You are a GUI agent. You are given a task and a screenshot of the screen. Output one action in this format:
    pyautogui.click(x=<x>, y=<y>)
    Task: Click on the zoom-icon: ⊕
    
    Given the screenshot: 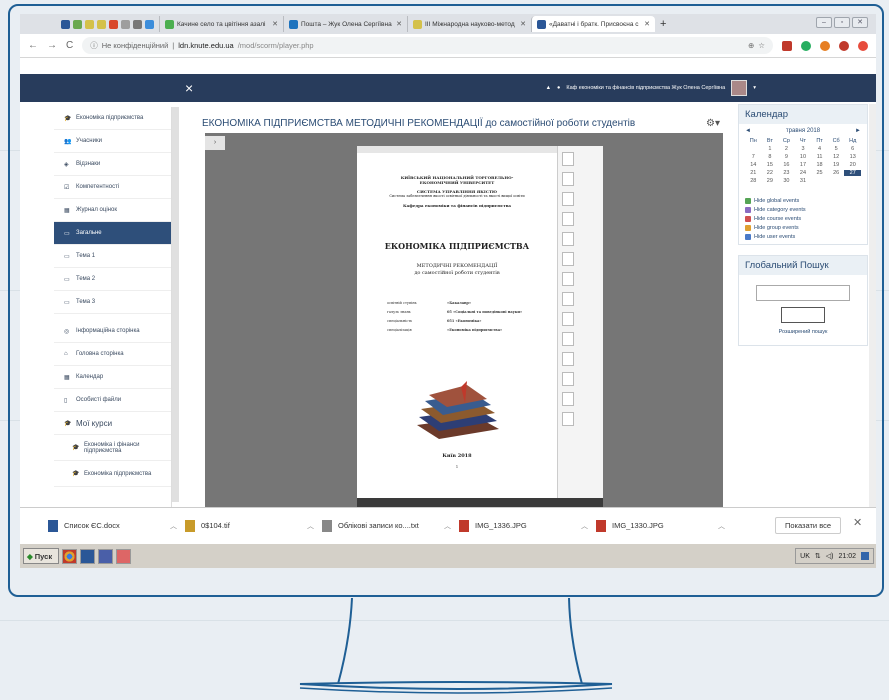 What is the action you would take?
    pyautogui.click(x=751, y=45)
    